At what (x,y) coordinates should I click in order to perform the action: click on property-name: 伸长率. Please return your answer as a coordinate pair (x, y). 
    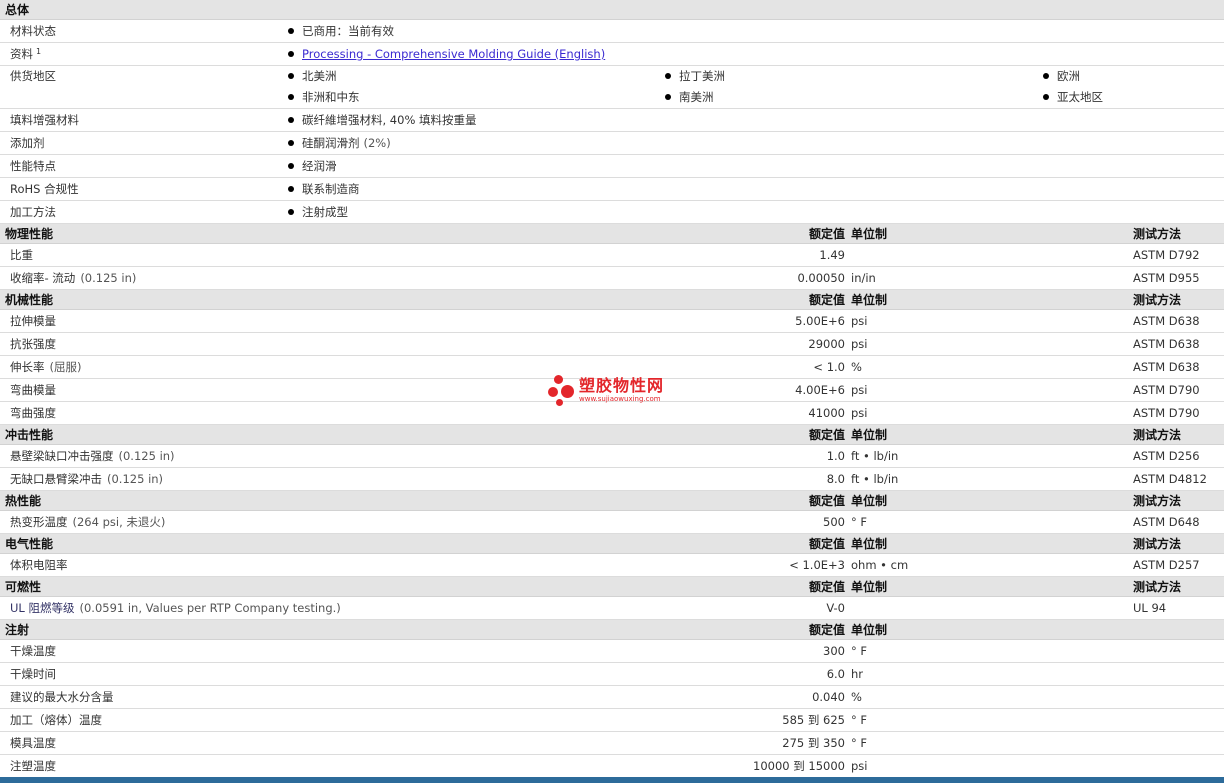
    Looking at the image, I should click on (27, 367).